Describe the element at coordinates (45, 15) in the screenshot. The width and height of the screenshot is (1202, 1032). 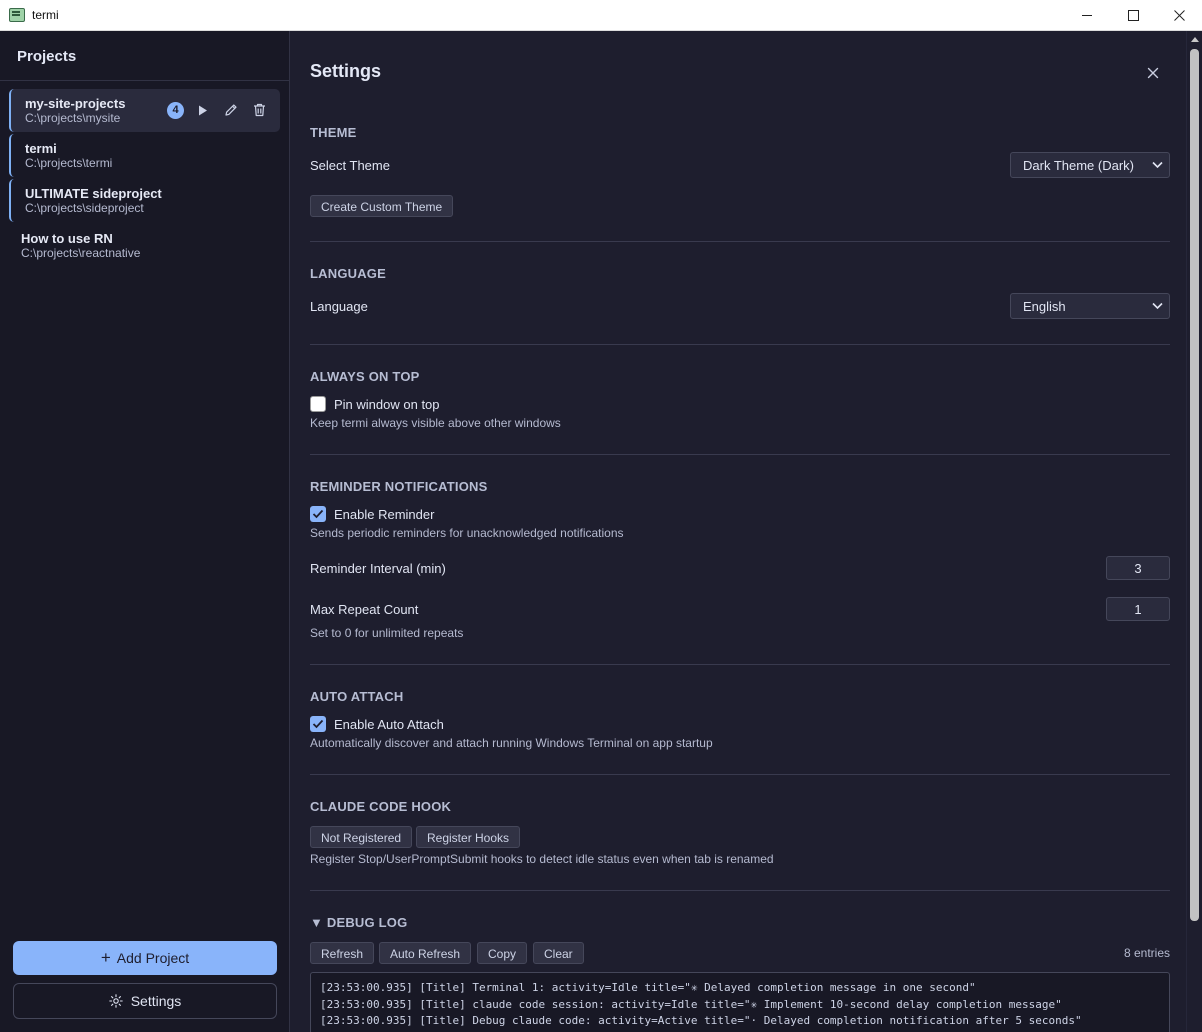
I see `window-title: termi` at that location.